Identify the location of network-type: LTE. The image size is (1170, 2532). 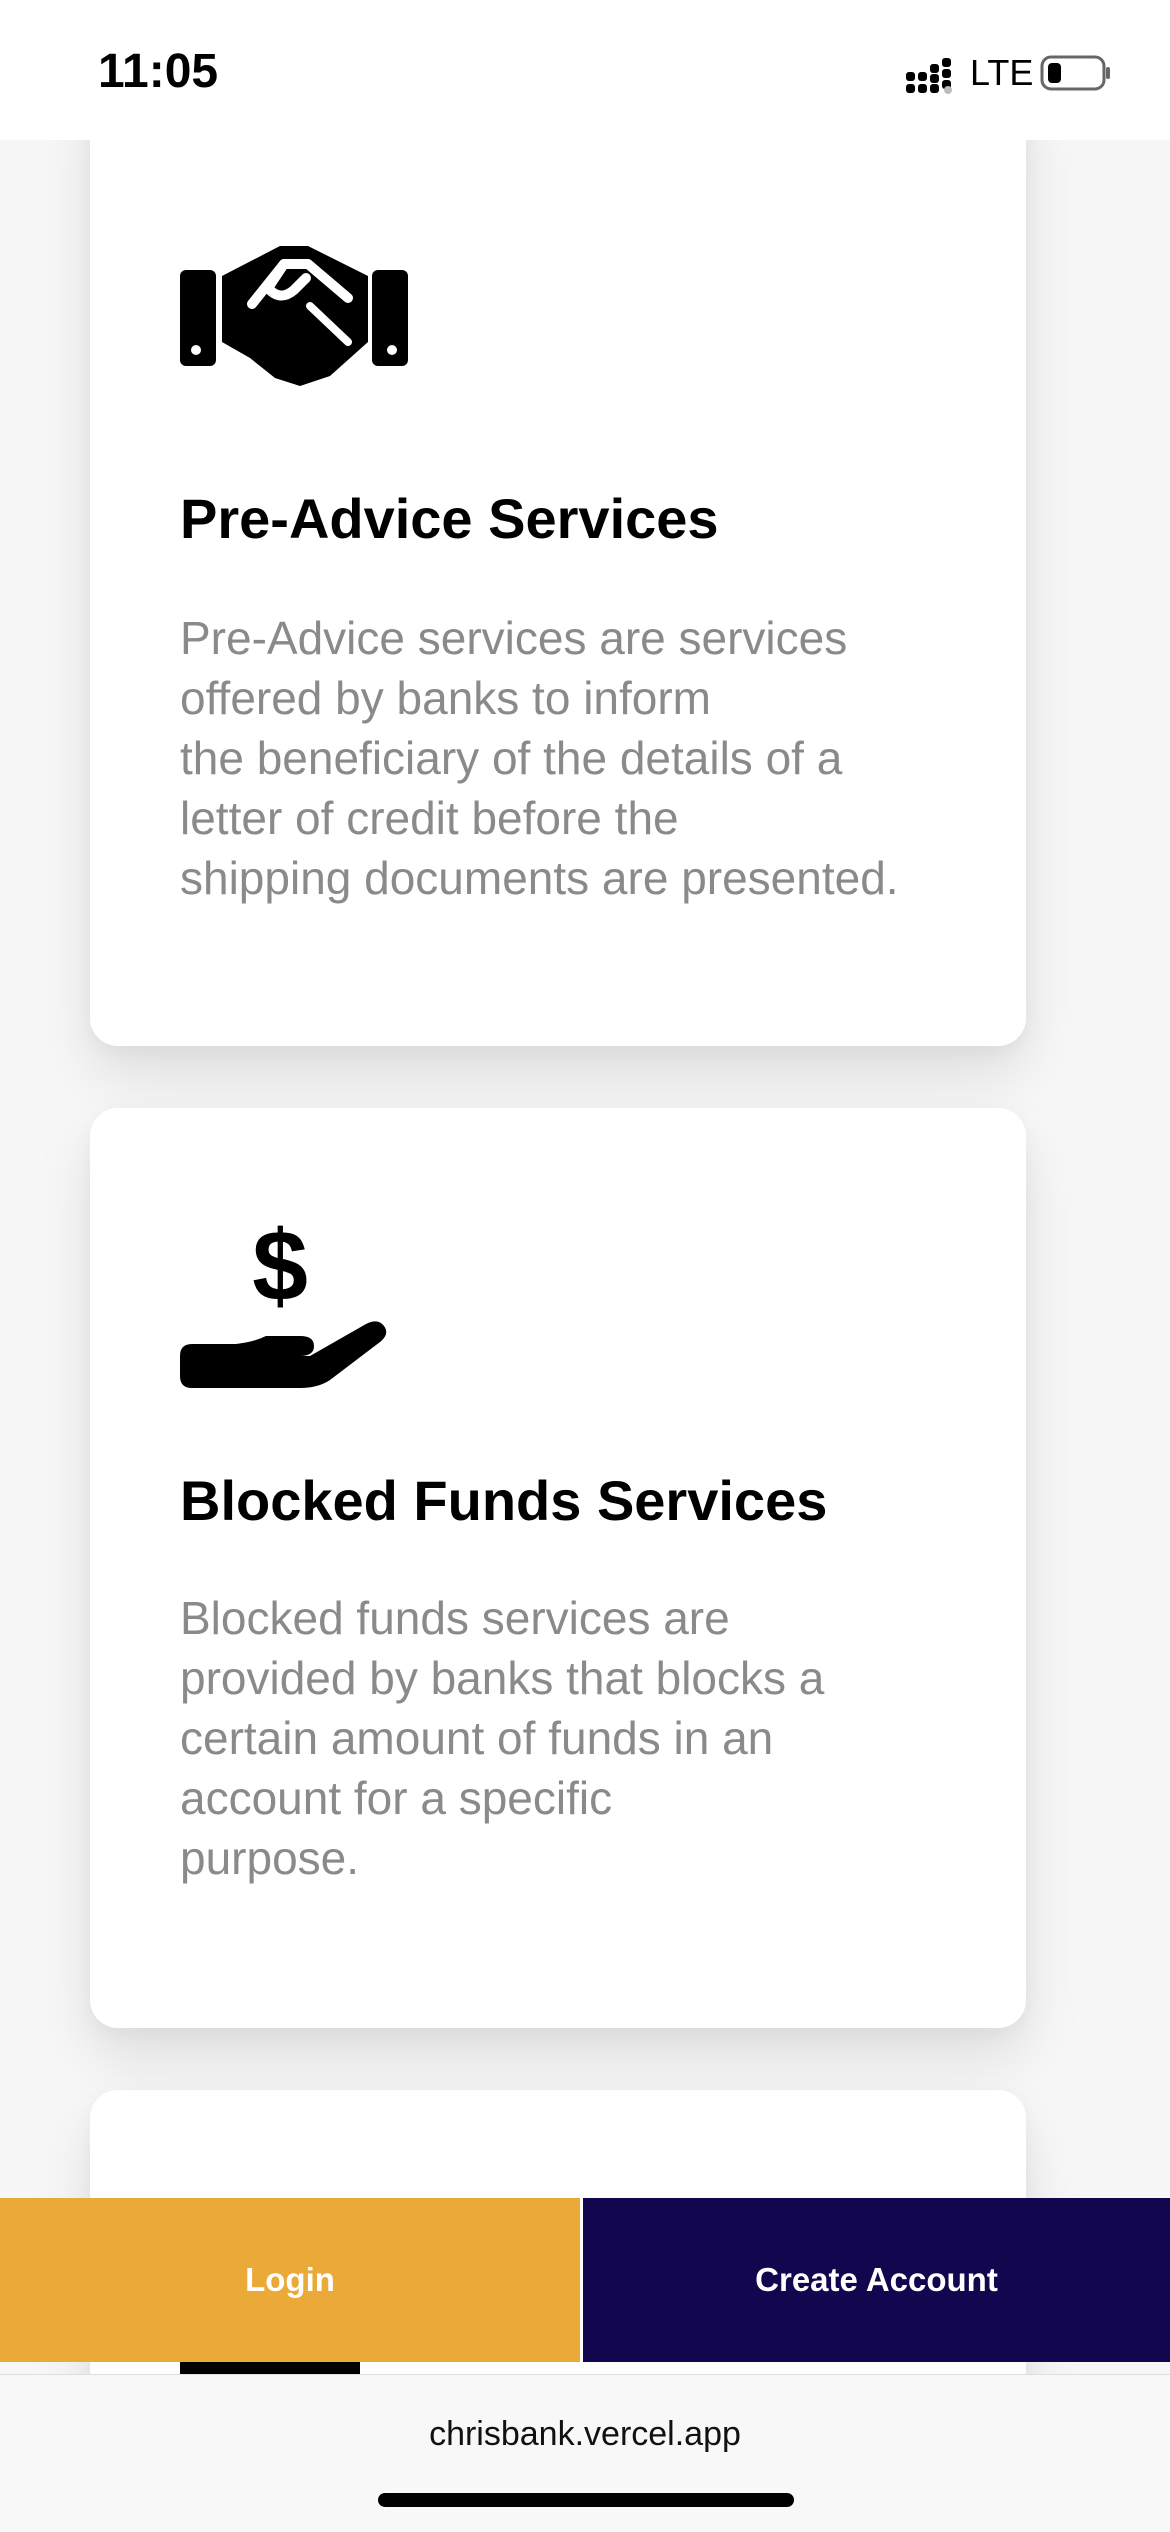
(1002, 72).